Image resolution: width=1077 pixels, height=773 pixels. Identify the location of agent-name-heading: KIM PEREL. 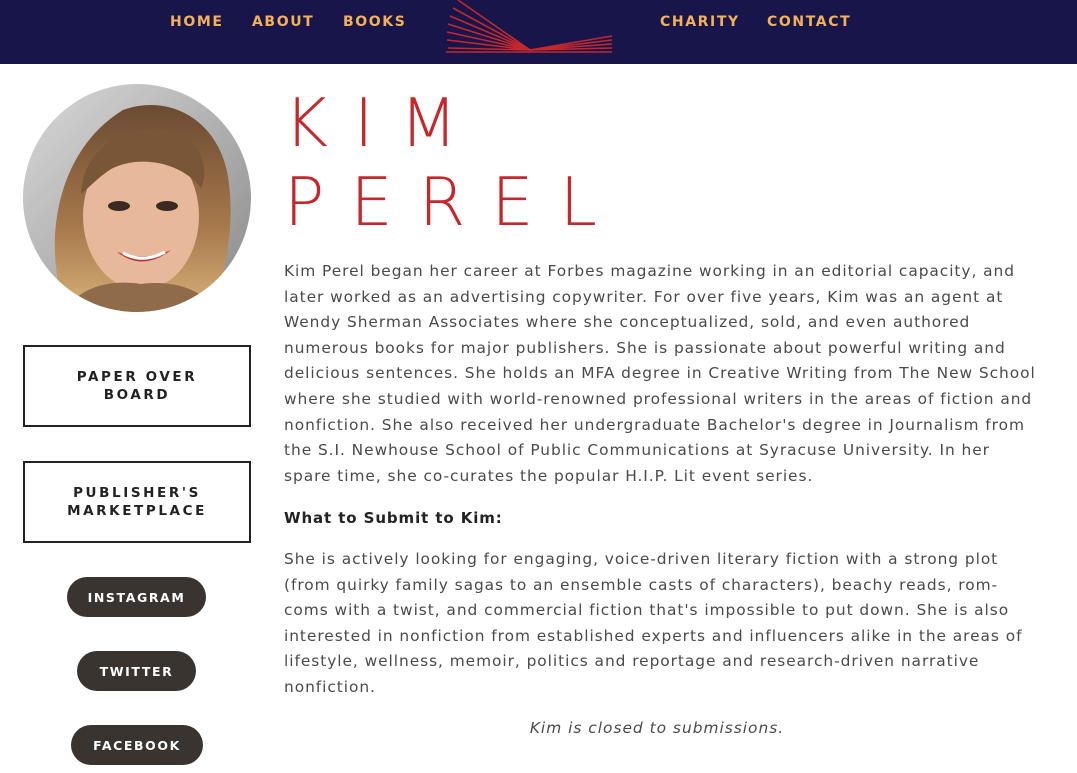
(453, 163).